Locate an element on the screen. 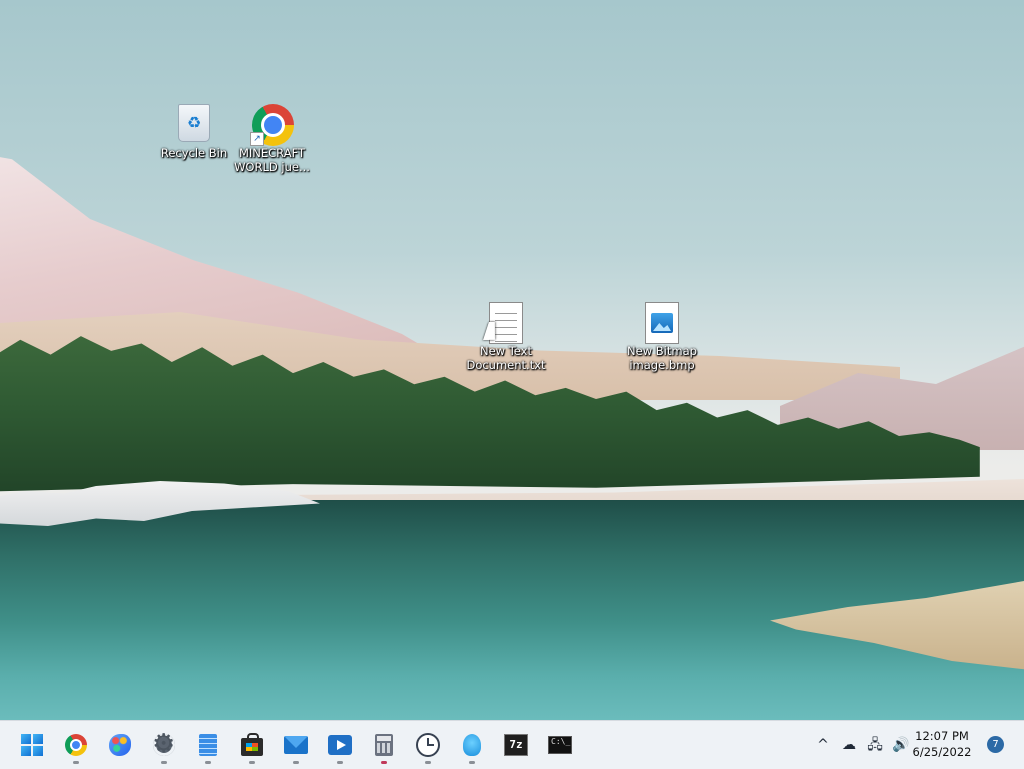  clock-icon is located at coordinates (428, 745).